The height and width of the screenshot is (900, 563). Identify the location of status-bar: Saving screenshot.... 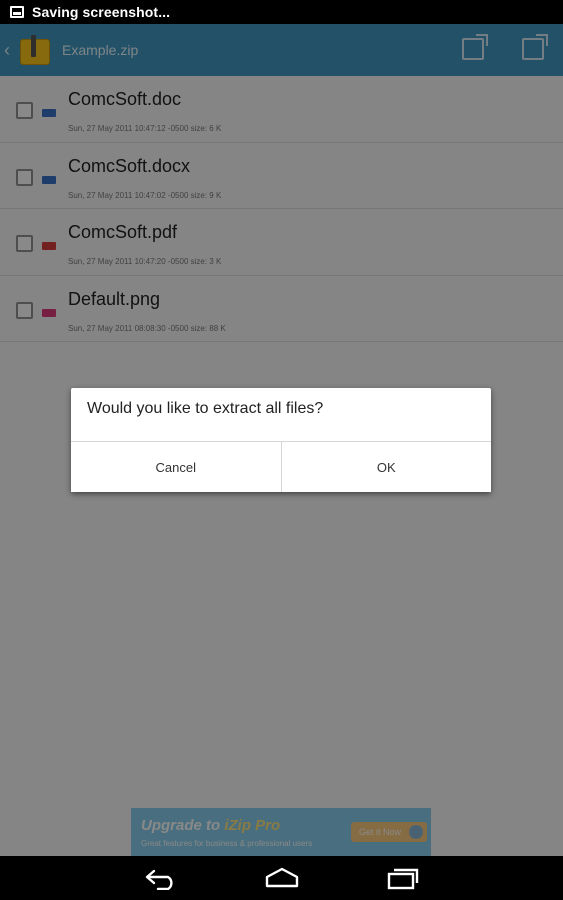
(281, 12).